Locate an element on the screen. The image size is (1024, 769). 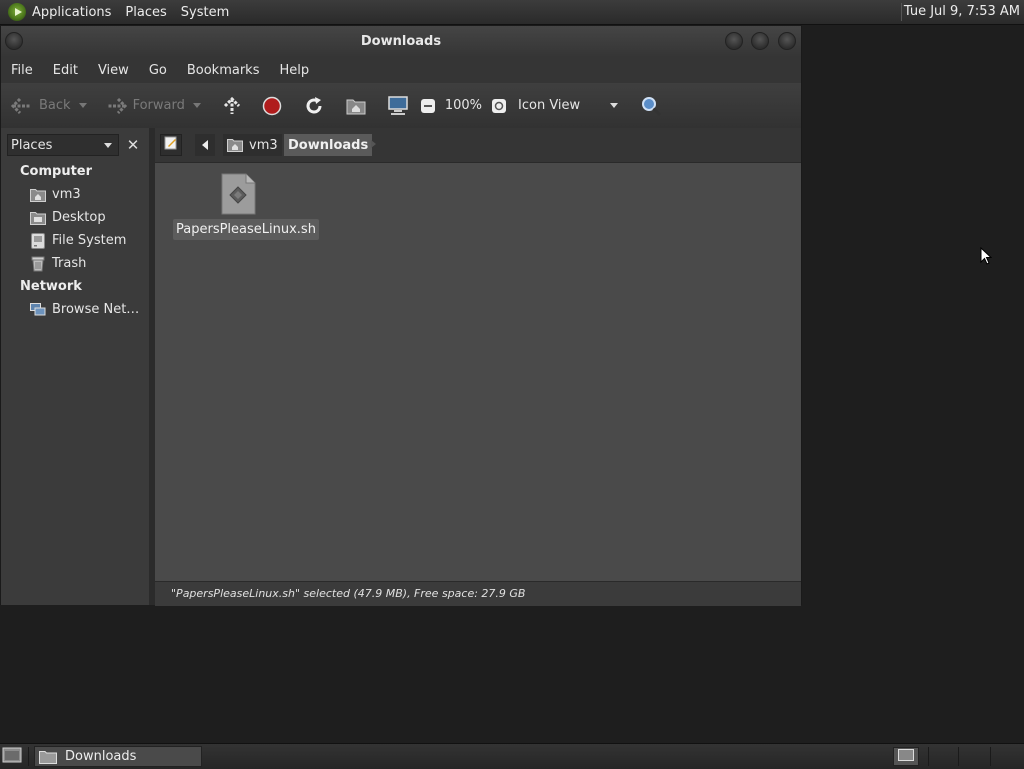
computer-icon is located at coordinates (398, 106).